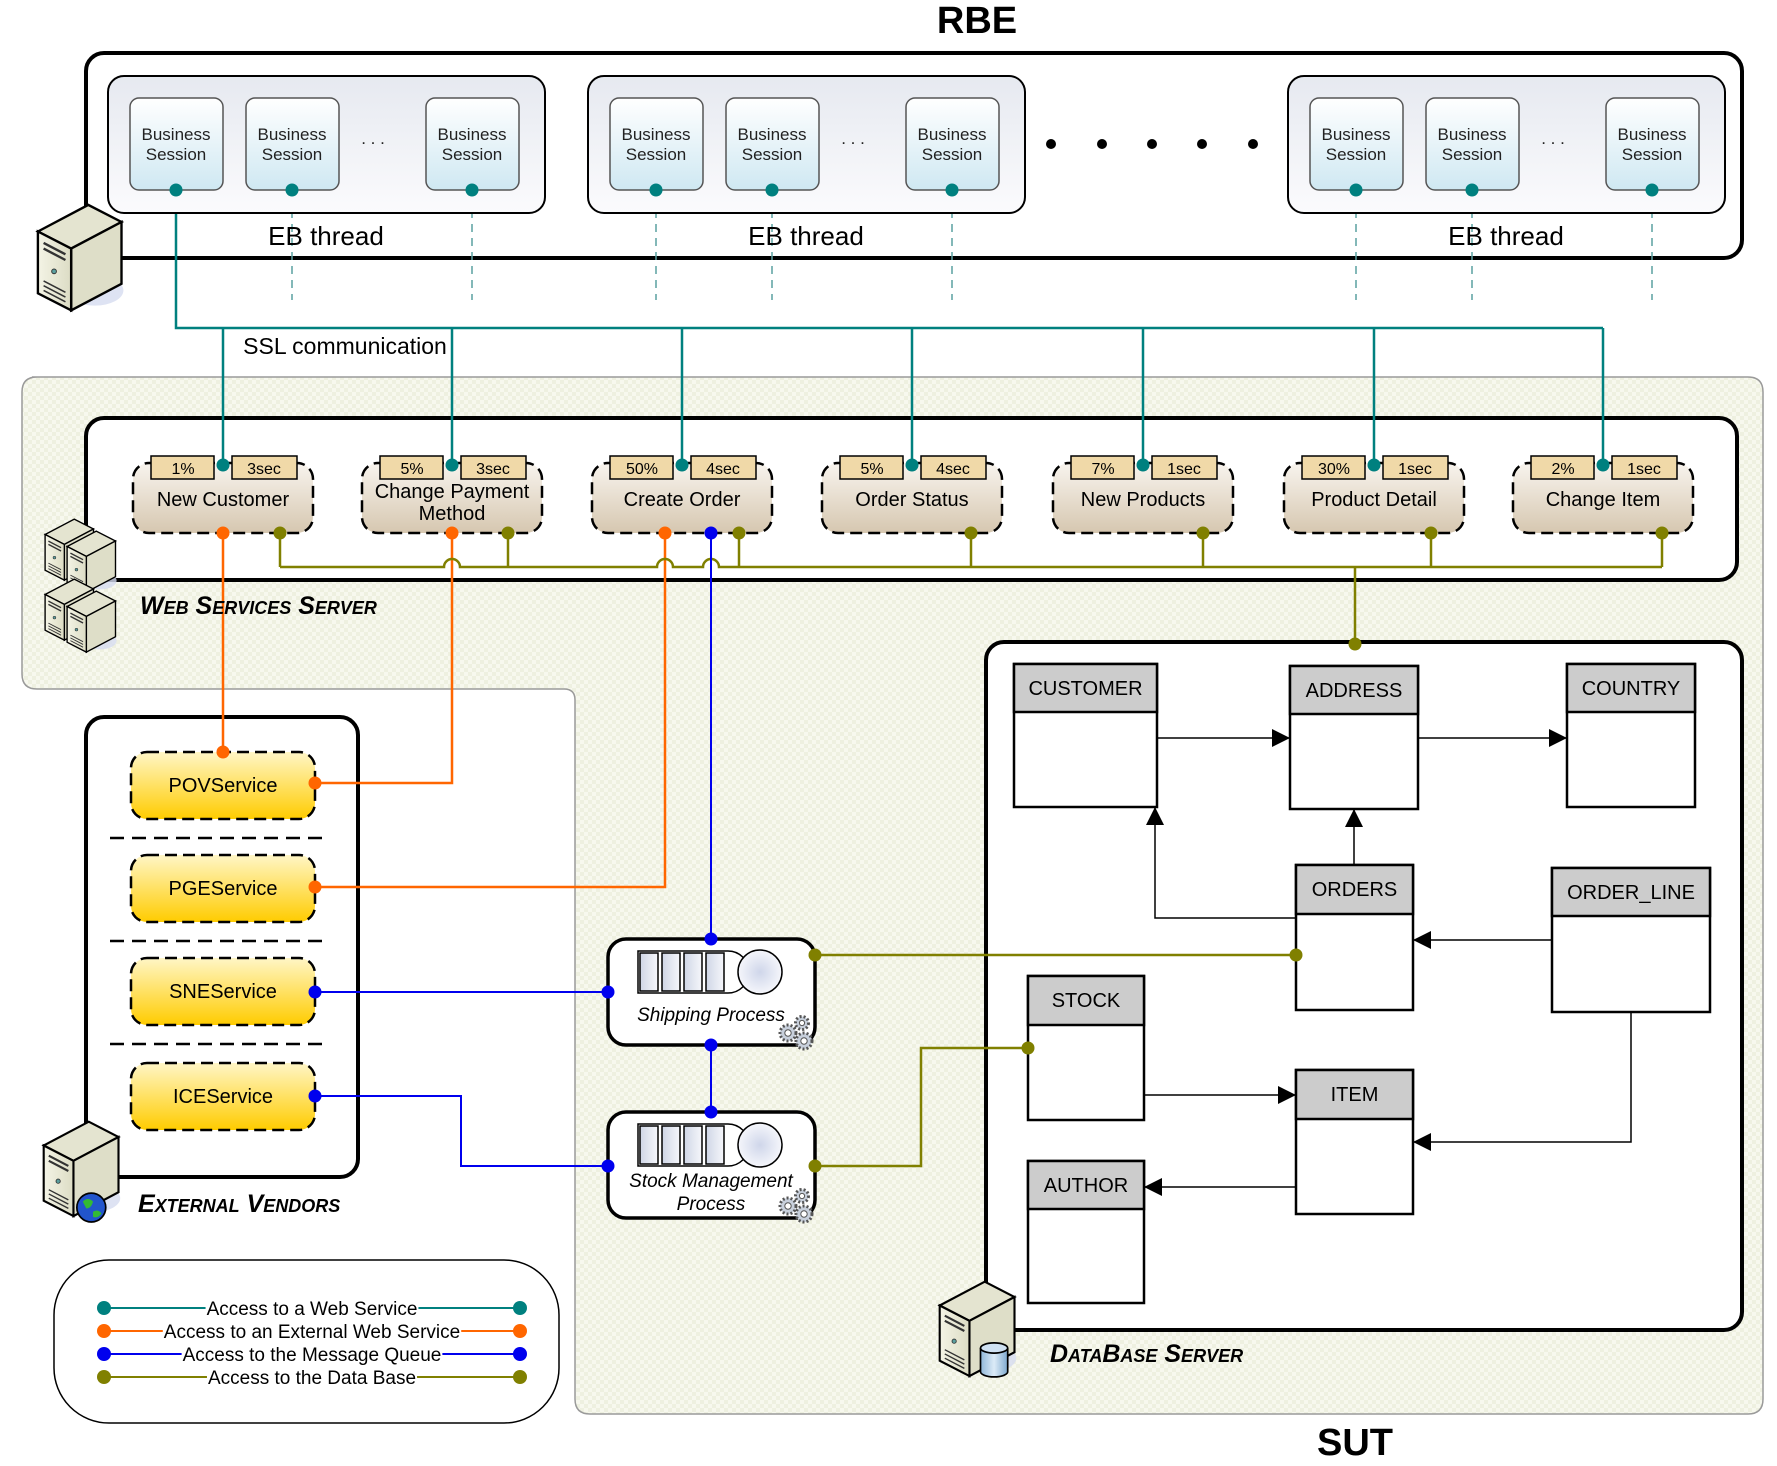  I want to click on process-stock-management-process: Stock ManagementProcess, so click(711, 1167).